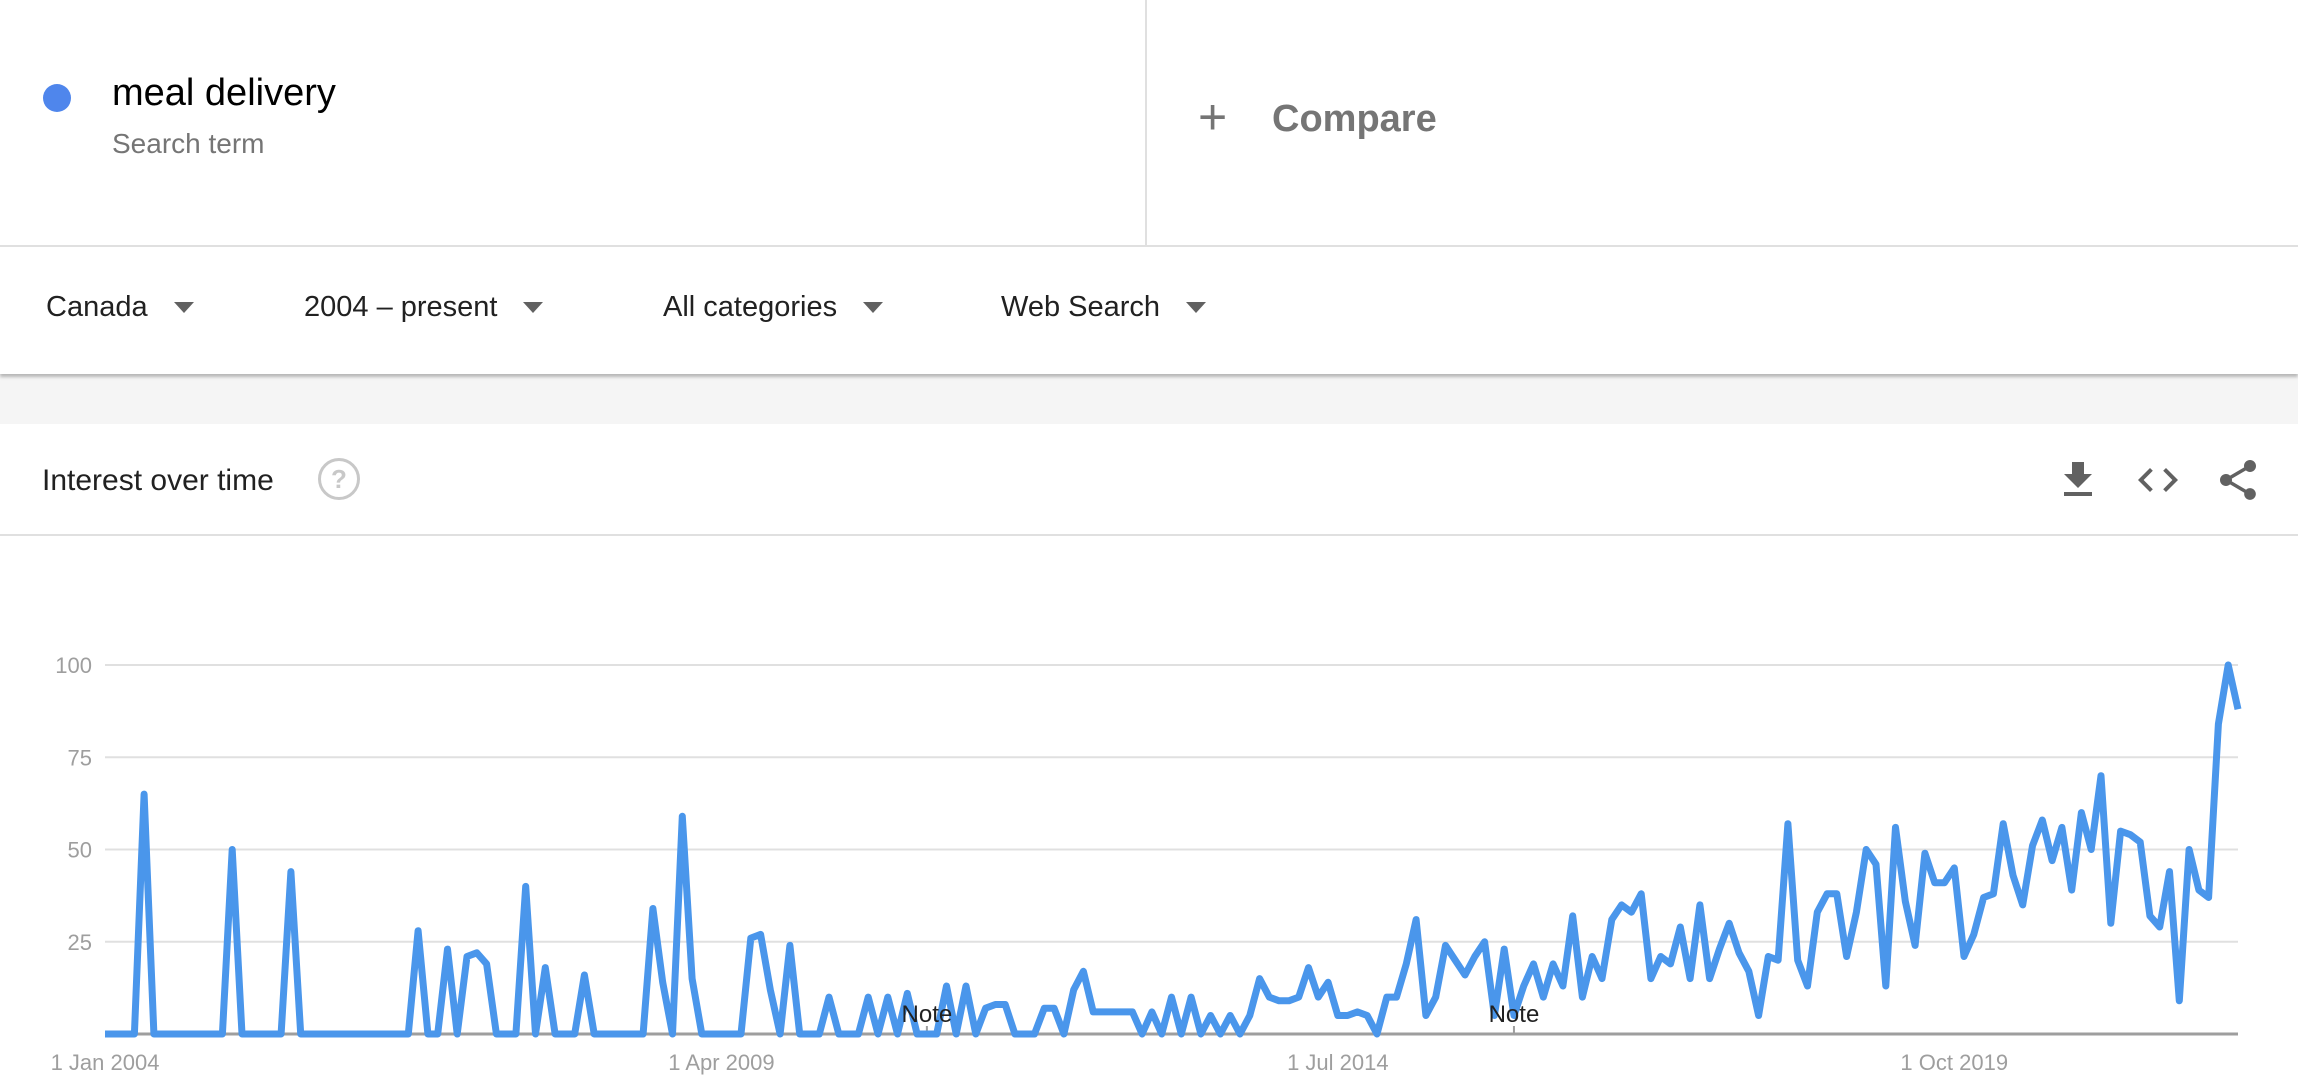 The height and width of the screenshot is (1092, 2298). I want to click on search-type-filter-dropdown: Web Search, so click(1104, 307).